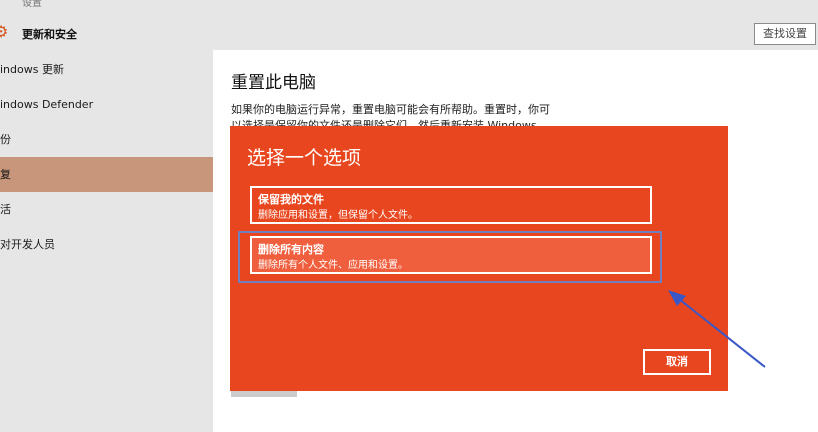 Image resolution: width=818 pixels, height=432 pixels. I want to click on sidebar-nav: indows 更新 indows Defender 份 复 活 对开发人员, so click(106, 157).